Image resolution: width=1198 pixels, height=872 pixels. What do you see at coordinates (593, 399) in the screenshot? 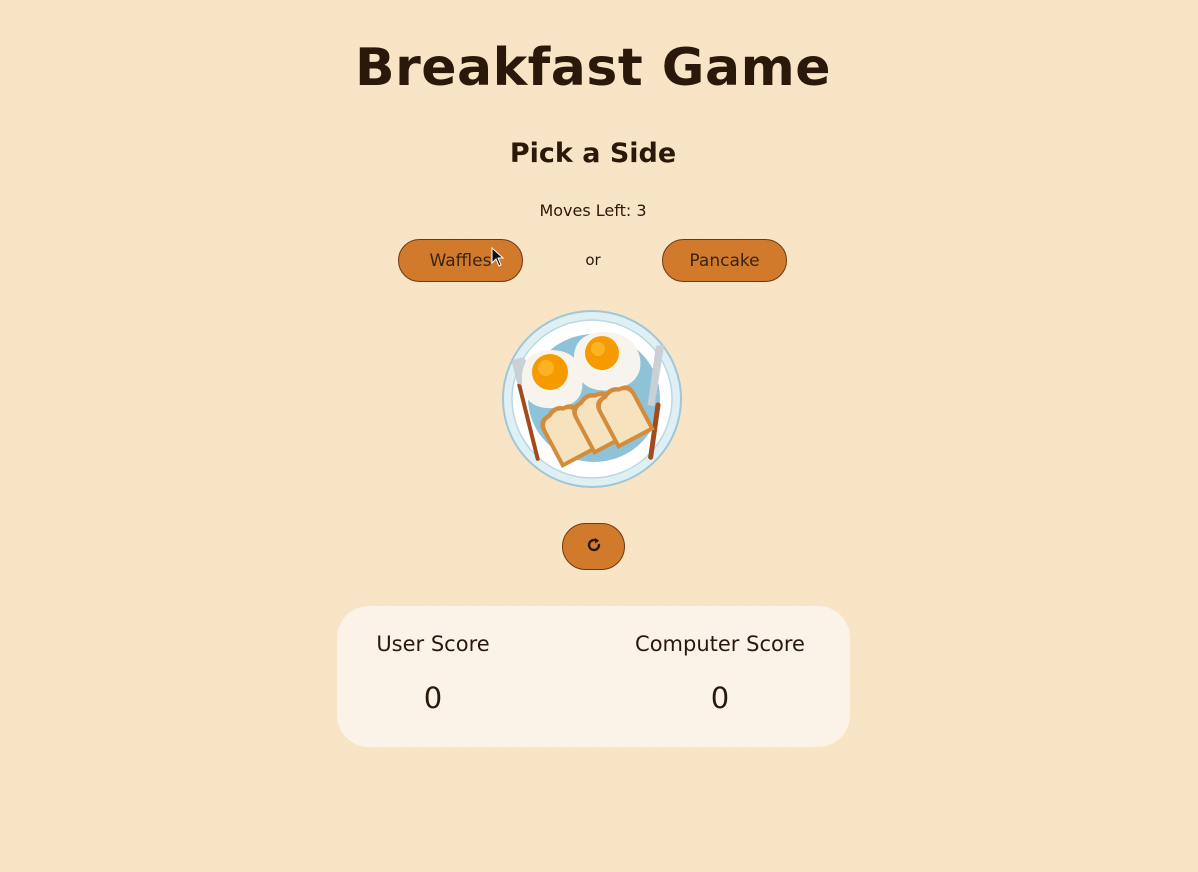
I see `breakfast-plate-icon` at bounding box center [593, 399].